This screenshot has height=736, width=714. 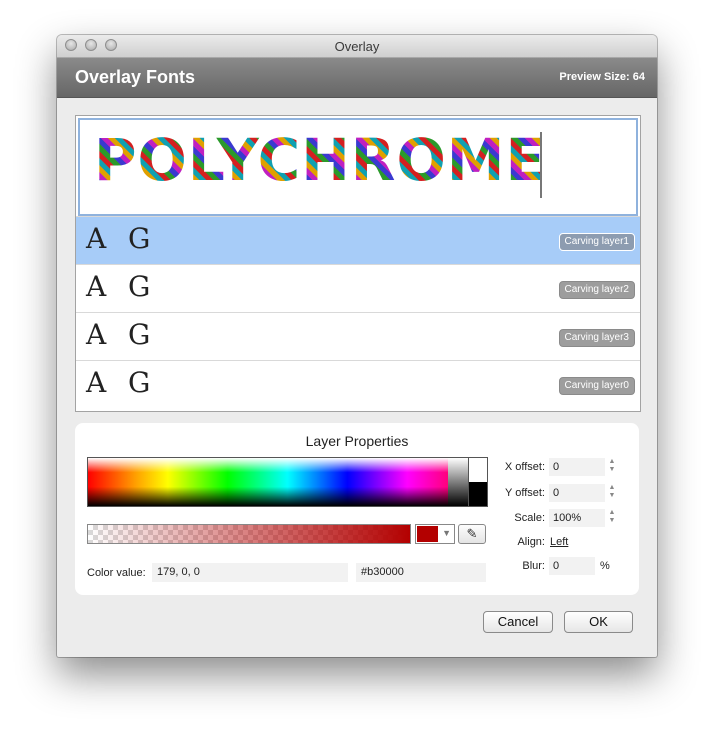 I want to click on x-offset-field: 0, so click(x=577, y=467).